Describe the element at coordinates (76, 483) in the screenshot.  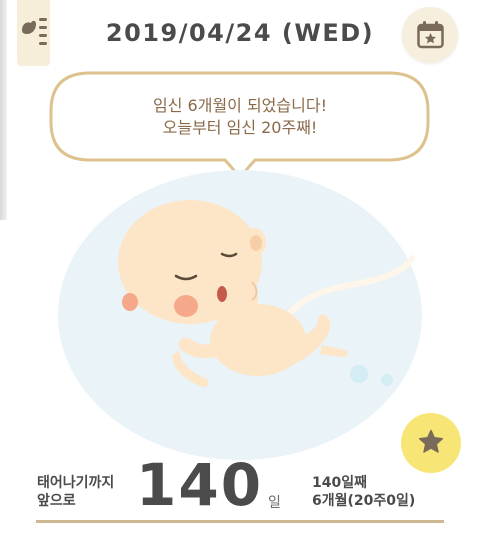
I see `countdown-label-line-1: 태어나기까지` at that location.